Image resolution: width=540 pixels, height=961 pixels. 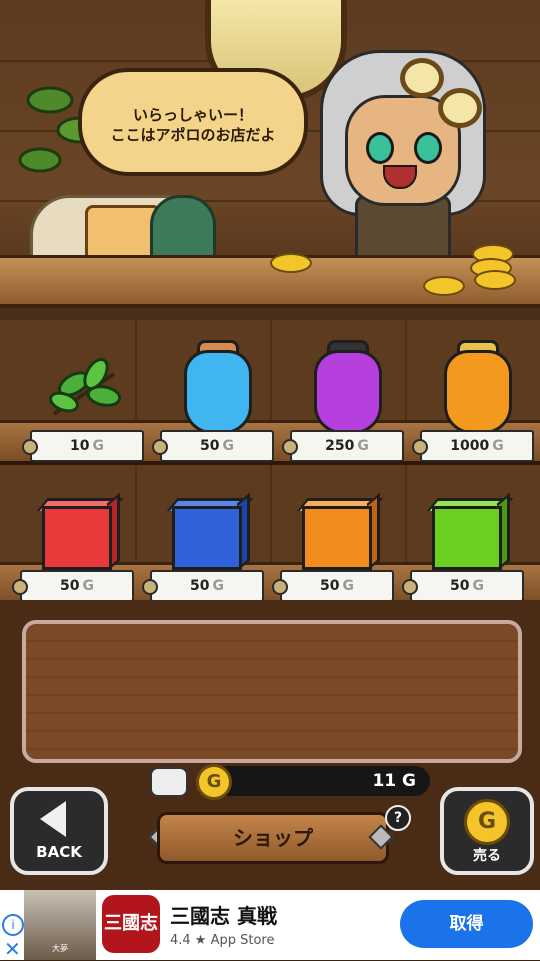 I want to click on gold-counter: 11 G, so click(x=315, y=781).